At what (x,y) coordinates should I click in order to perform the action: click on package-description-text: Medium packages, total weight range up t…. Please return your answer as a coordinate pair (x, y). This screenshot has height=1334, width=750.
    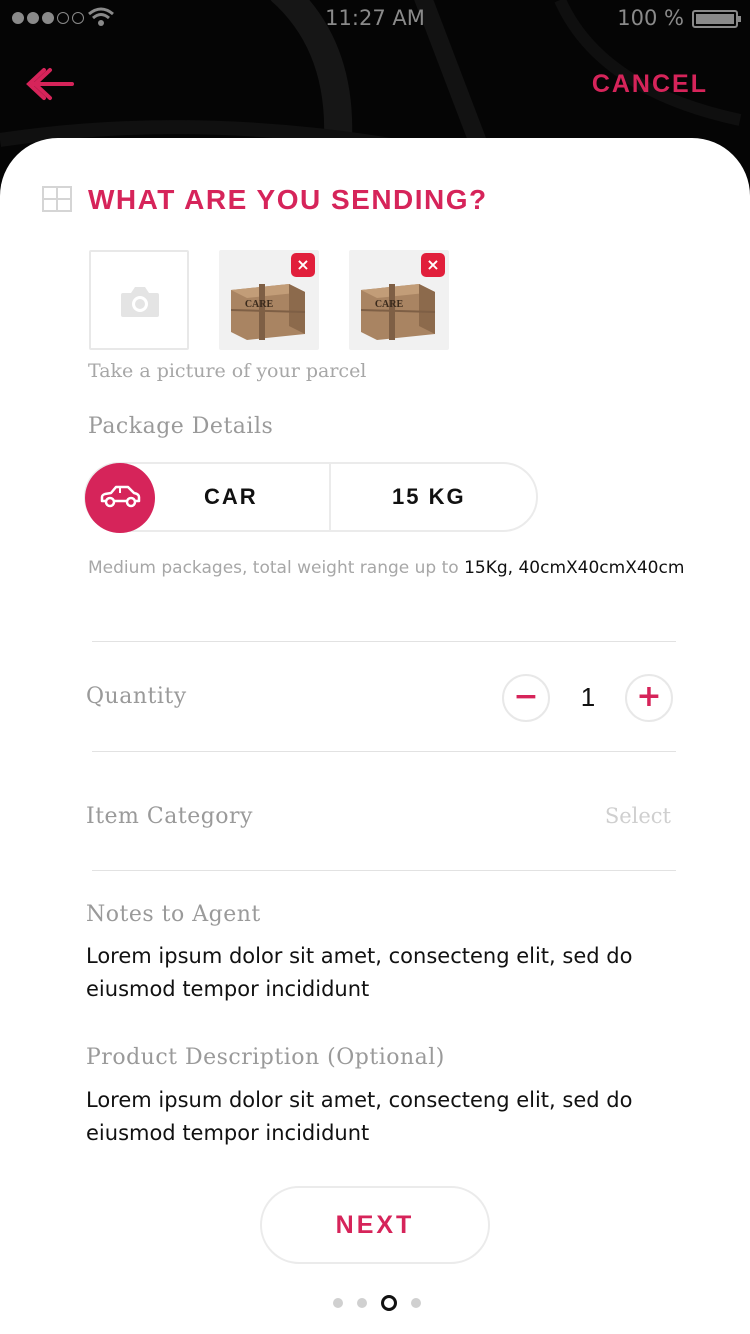
    Looking at the image, I should click on (276, 568).